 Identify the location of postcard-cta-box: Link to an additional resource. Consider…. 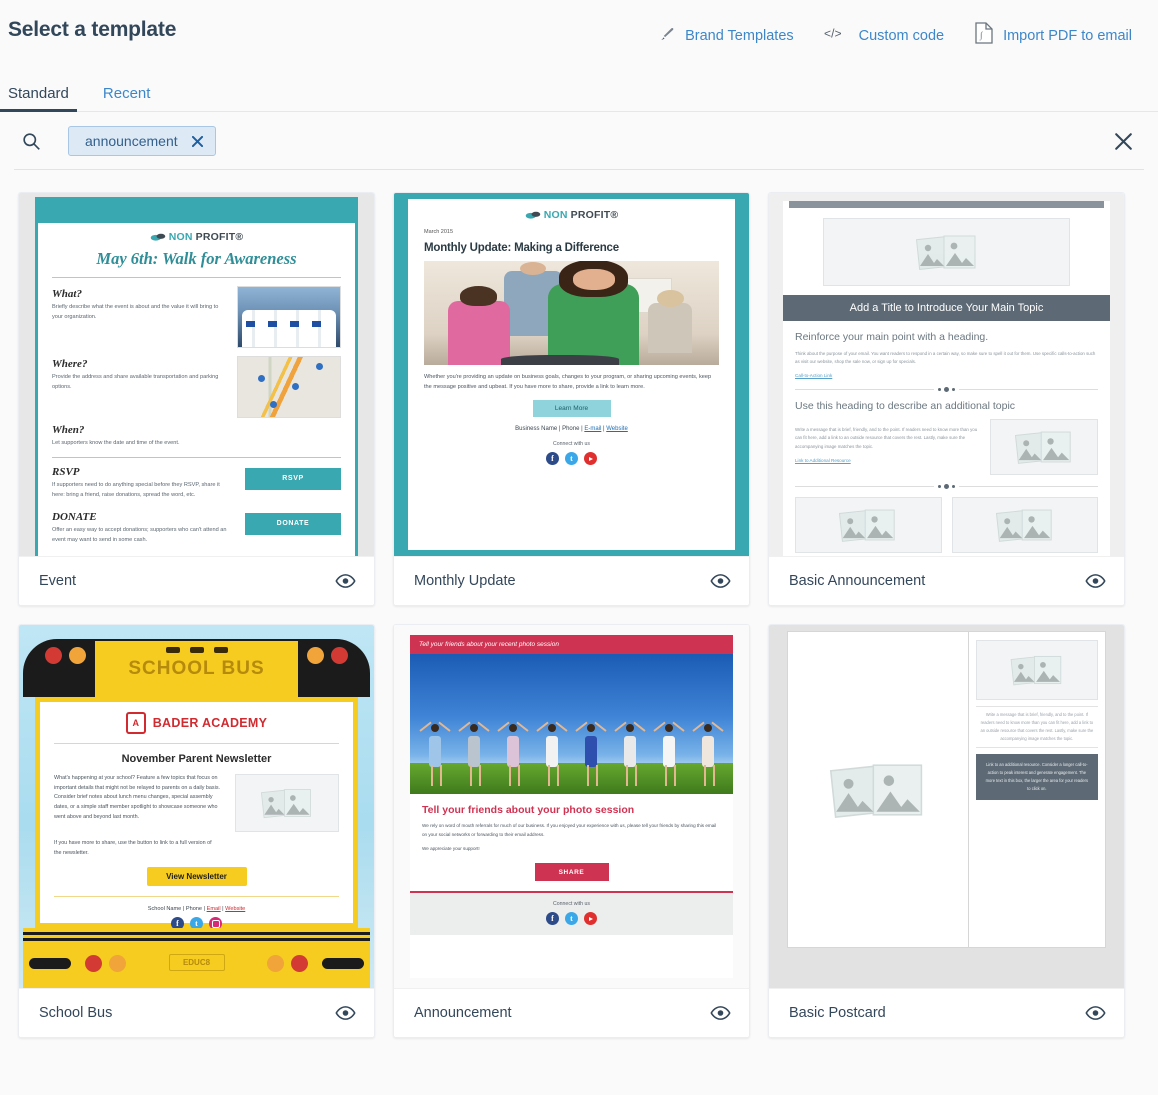
(1036, 776).